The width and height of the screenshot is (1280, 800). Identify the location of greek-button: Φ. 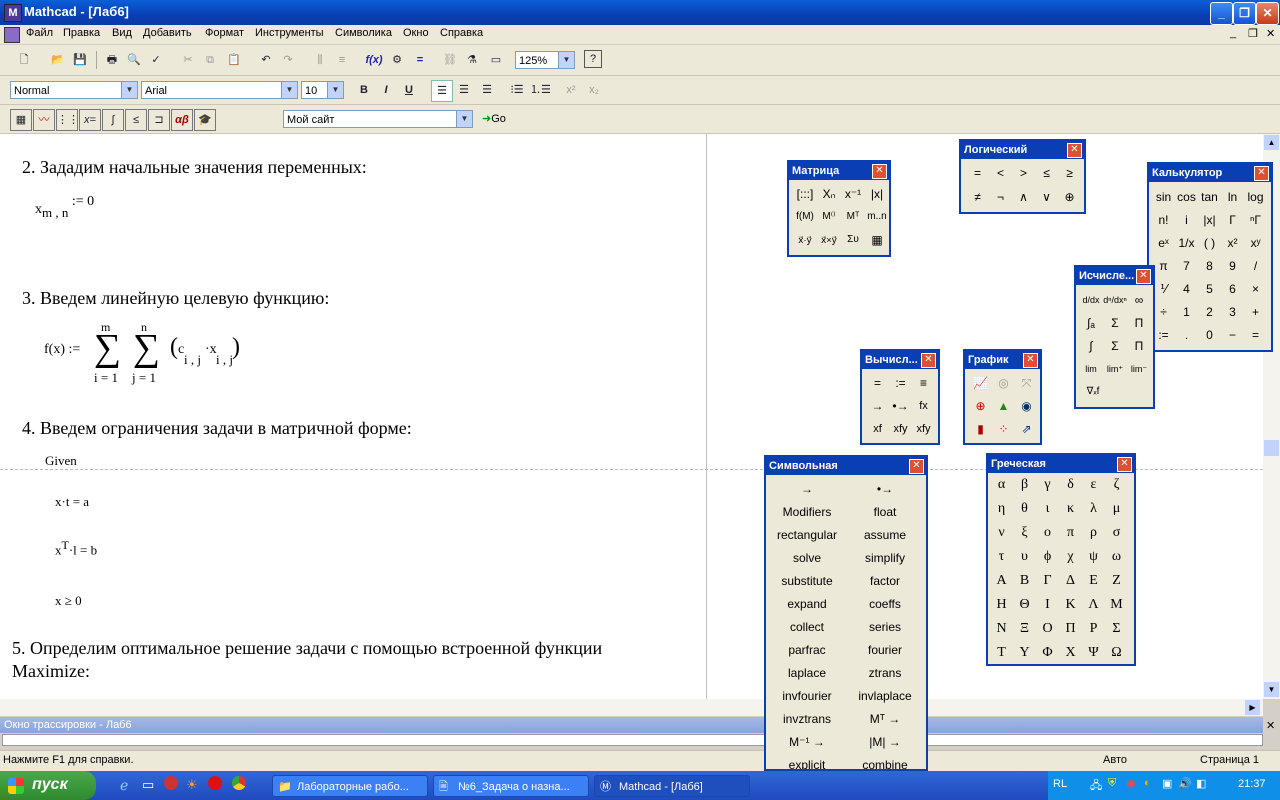
(1047, 653).